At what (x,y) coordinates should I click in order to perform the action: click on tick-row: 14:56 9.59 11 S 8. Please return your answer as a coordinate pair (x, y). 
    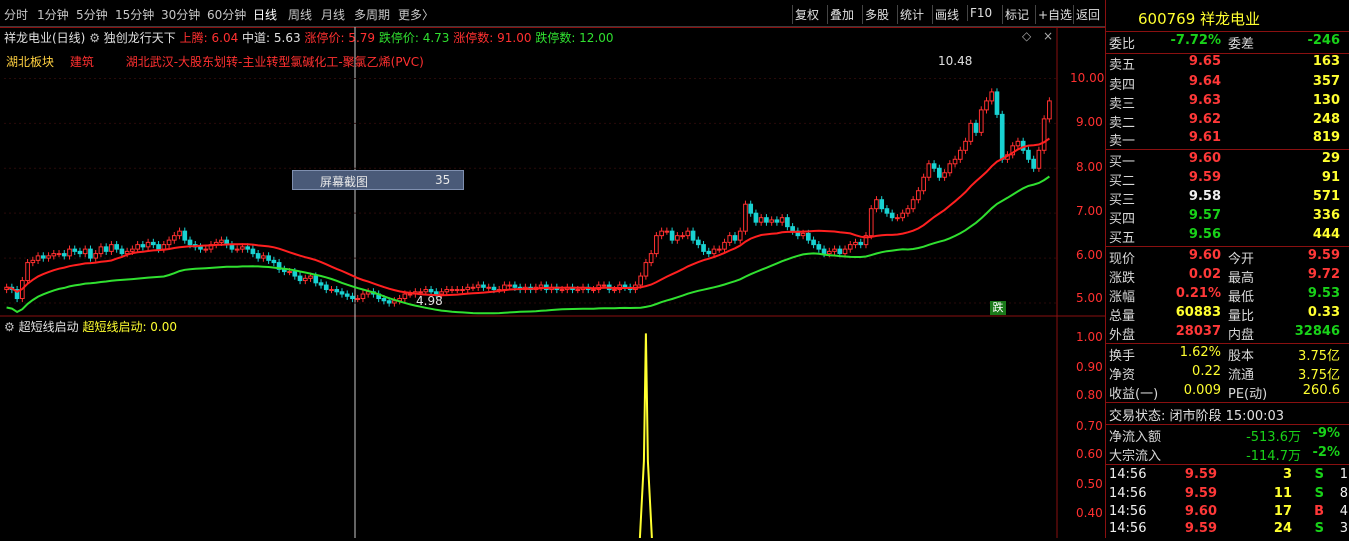
    Looking at the image, I should click on (1227, 496).